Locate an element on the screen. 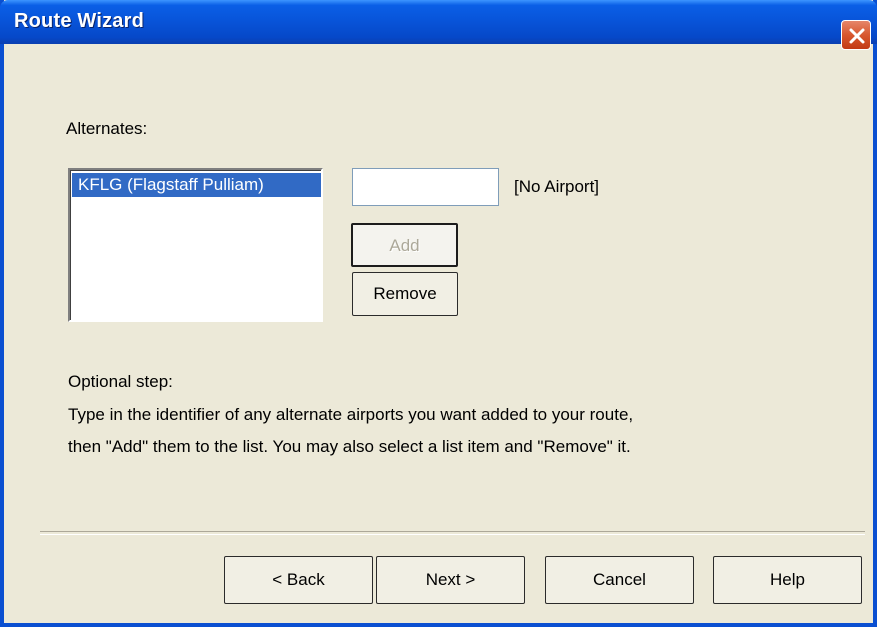 This screenshot has height=627, width=877. add-button-label: Add is located at coordinates (404, 245).